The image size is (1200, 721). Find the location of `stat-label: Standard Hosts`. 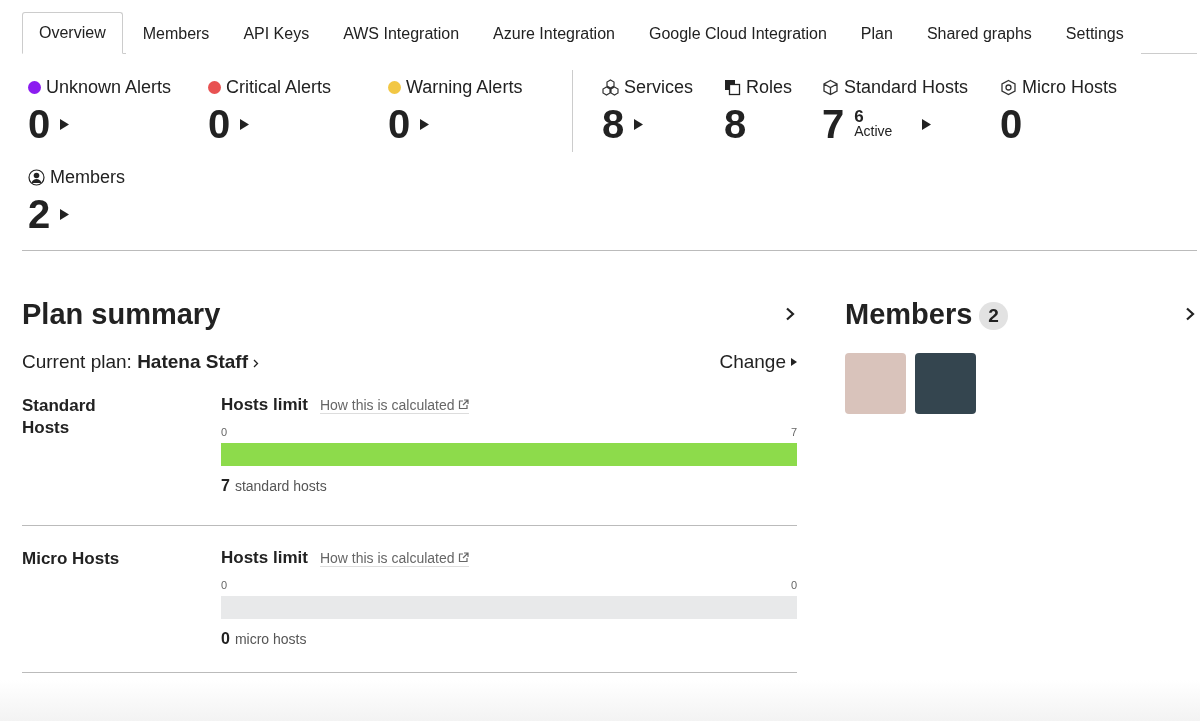

stat-label: Standard Hosts is located at coordinates (908, 87).